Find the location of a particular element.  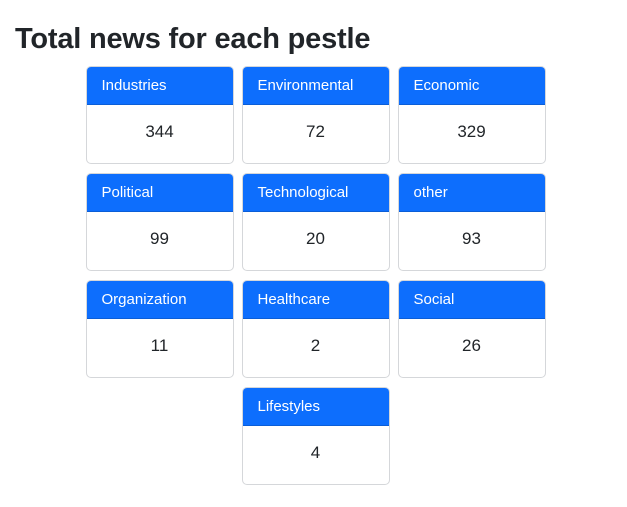

pestle-card-organization: Organization 11 is located at coordinates (159, 329).